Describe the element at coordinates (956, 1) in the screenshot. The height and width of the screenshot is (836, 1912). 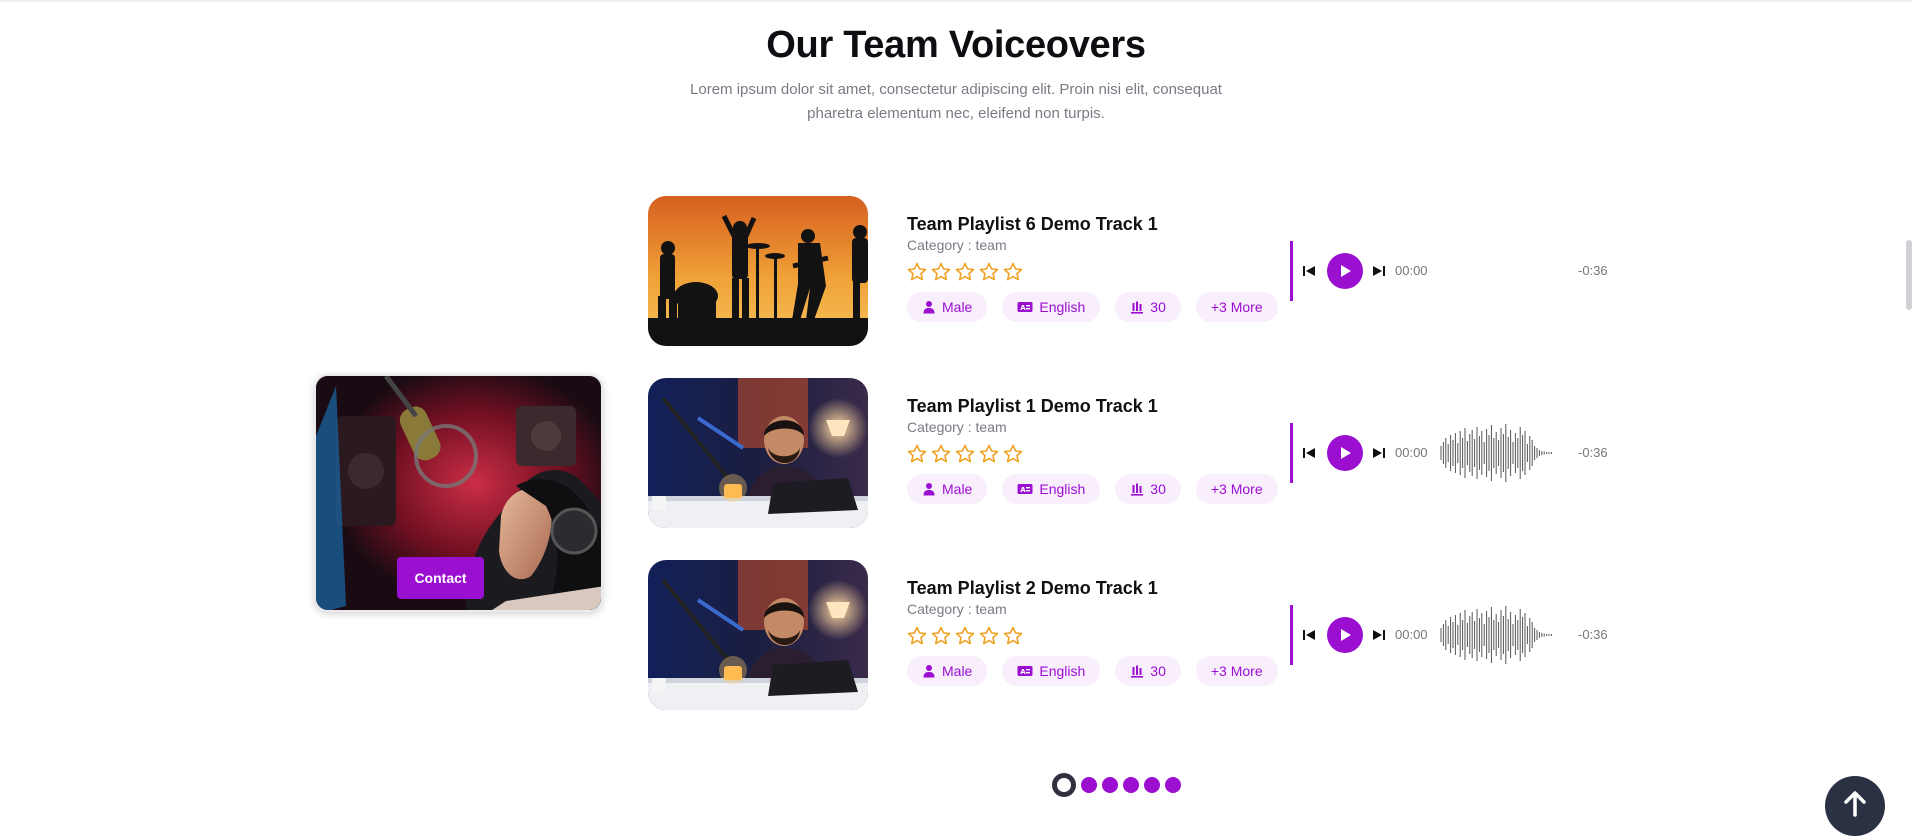
I see `header-divider` at that location.